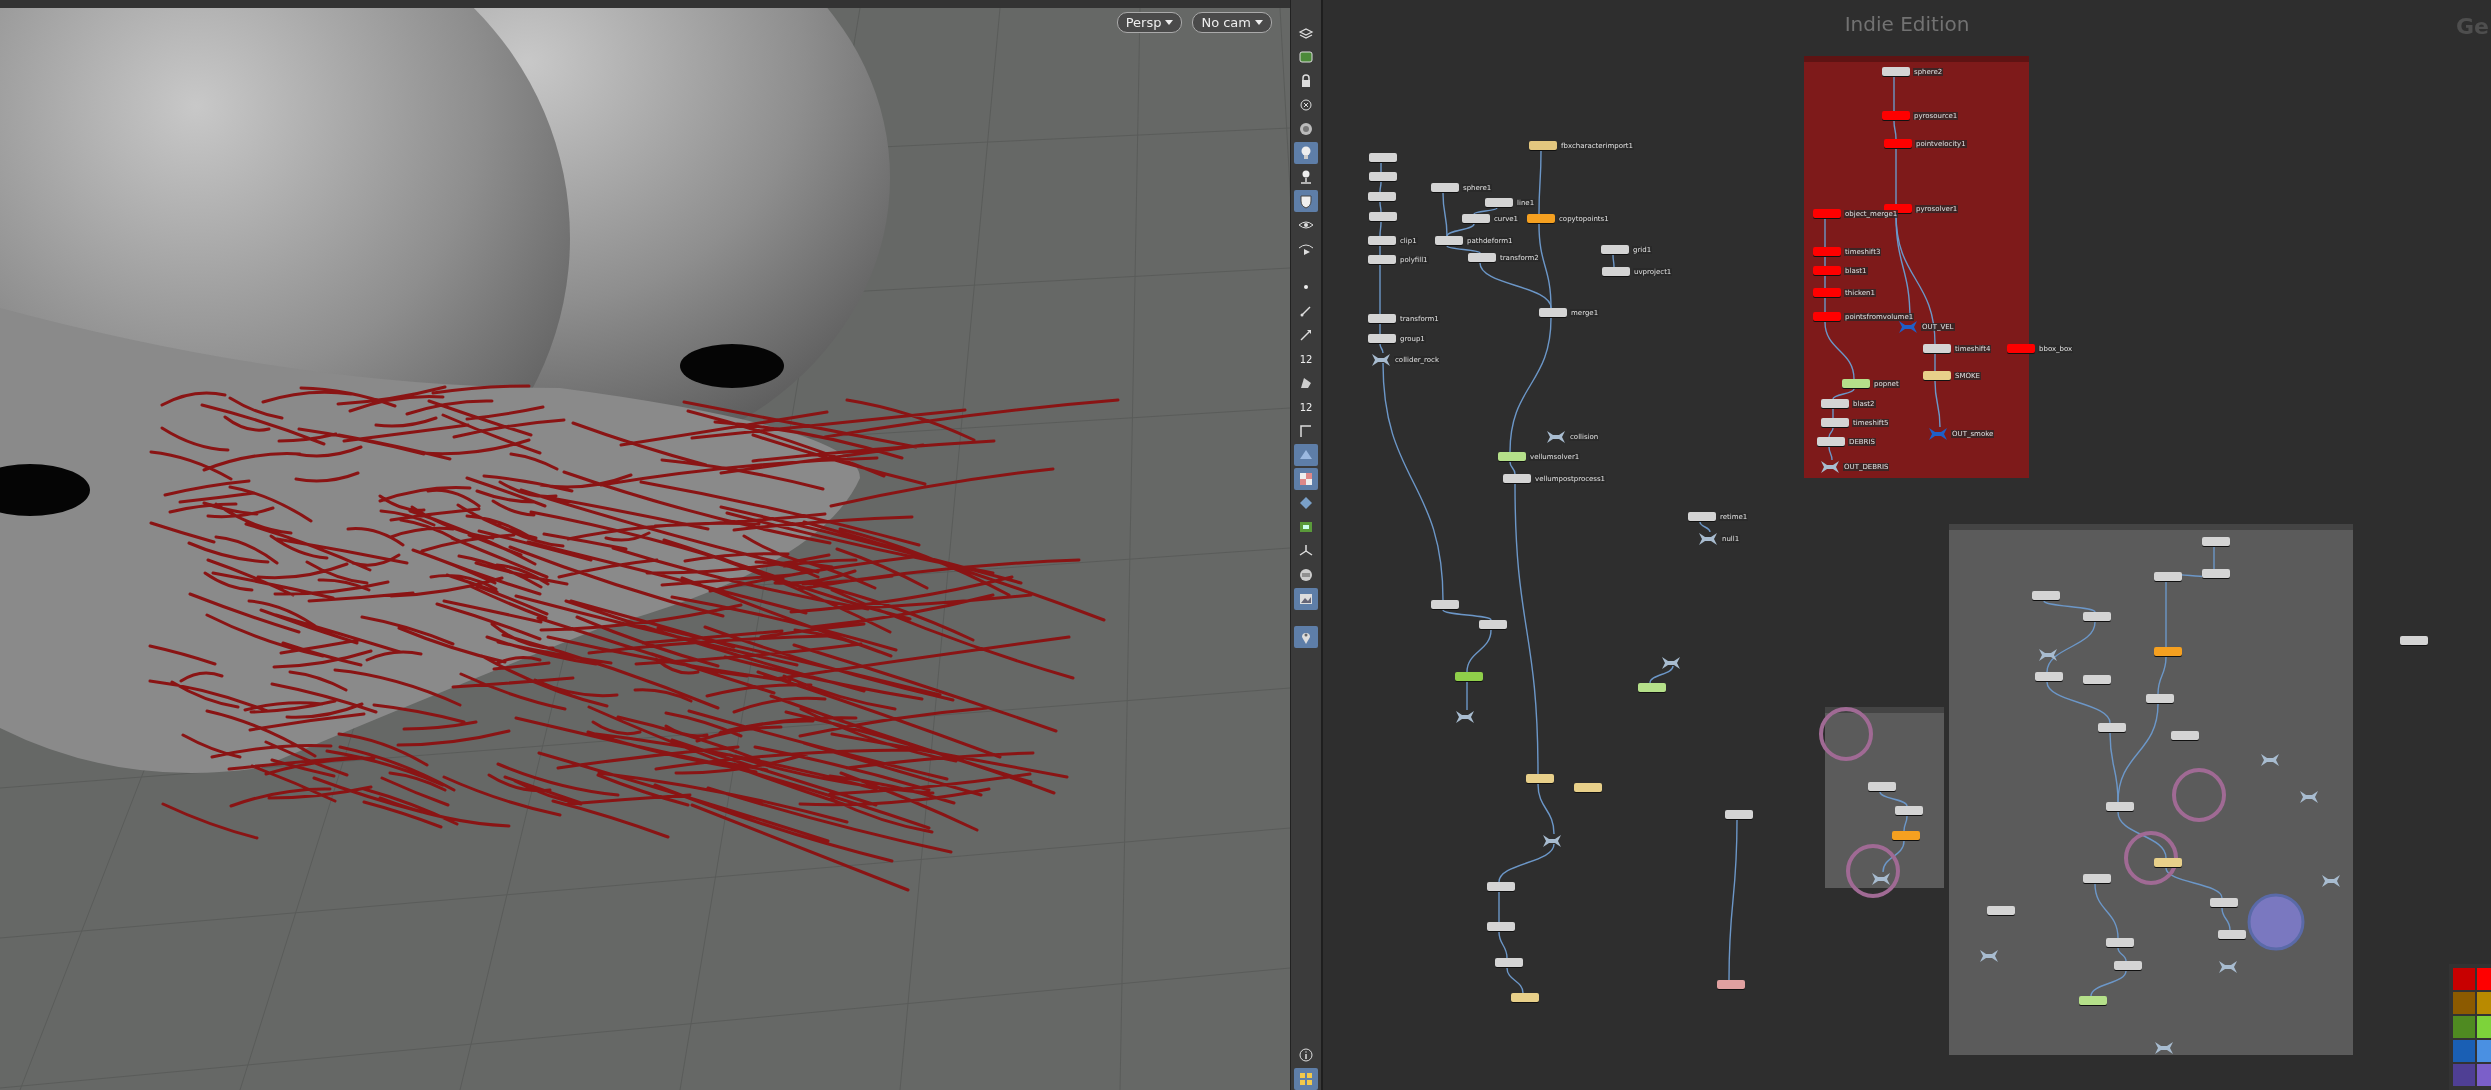 The image size is (2491, 1090). What do you see at coordinates (1306, 407) in the screenshot?
I see `primitive-number-button: 12` at bounding box center [1306, 407].